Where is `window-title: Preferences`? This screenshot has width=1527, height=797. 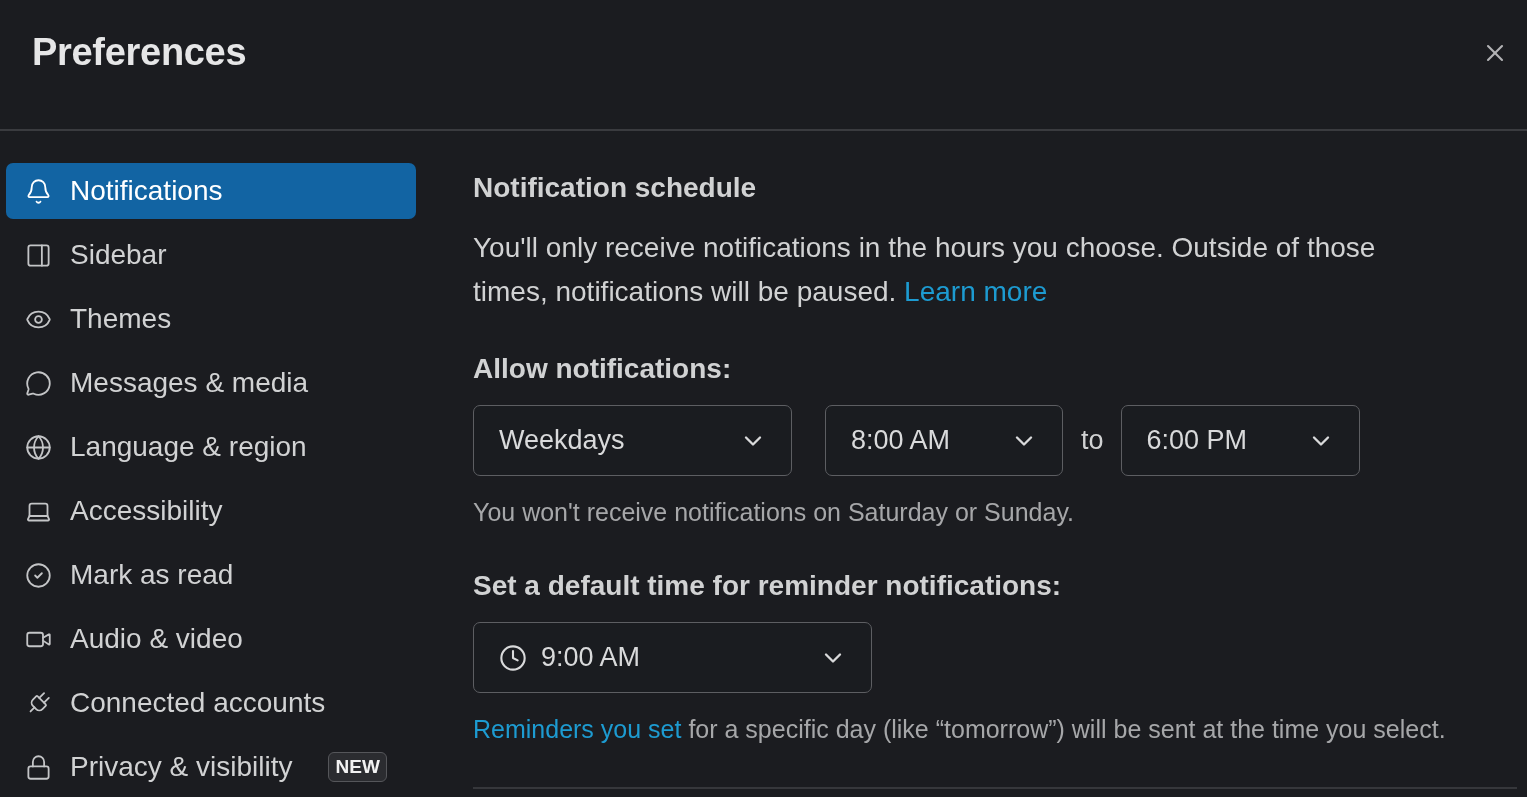 window-title: Preferences is located at coordinates (139, 52).